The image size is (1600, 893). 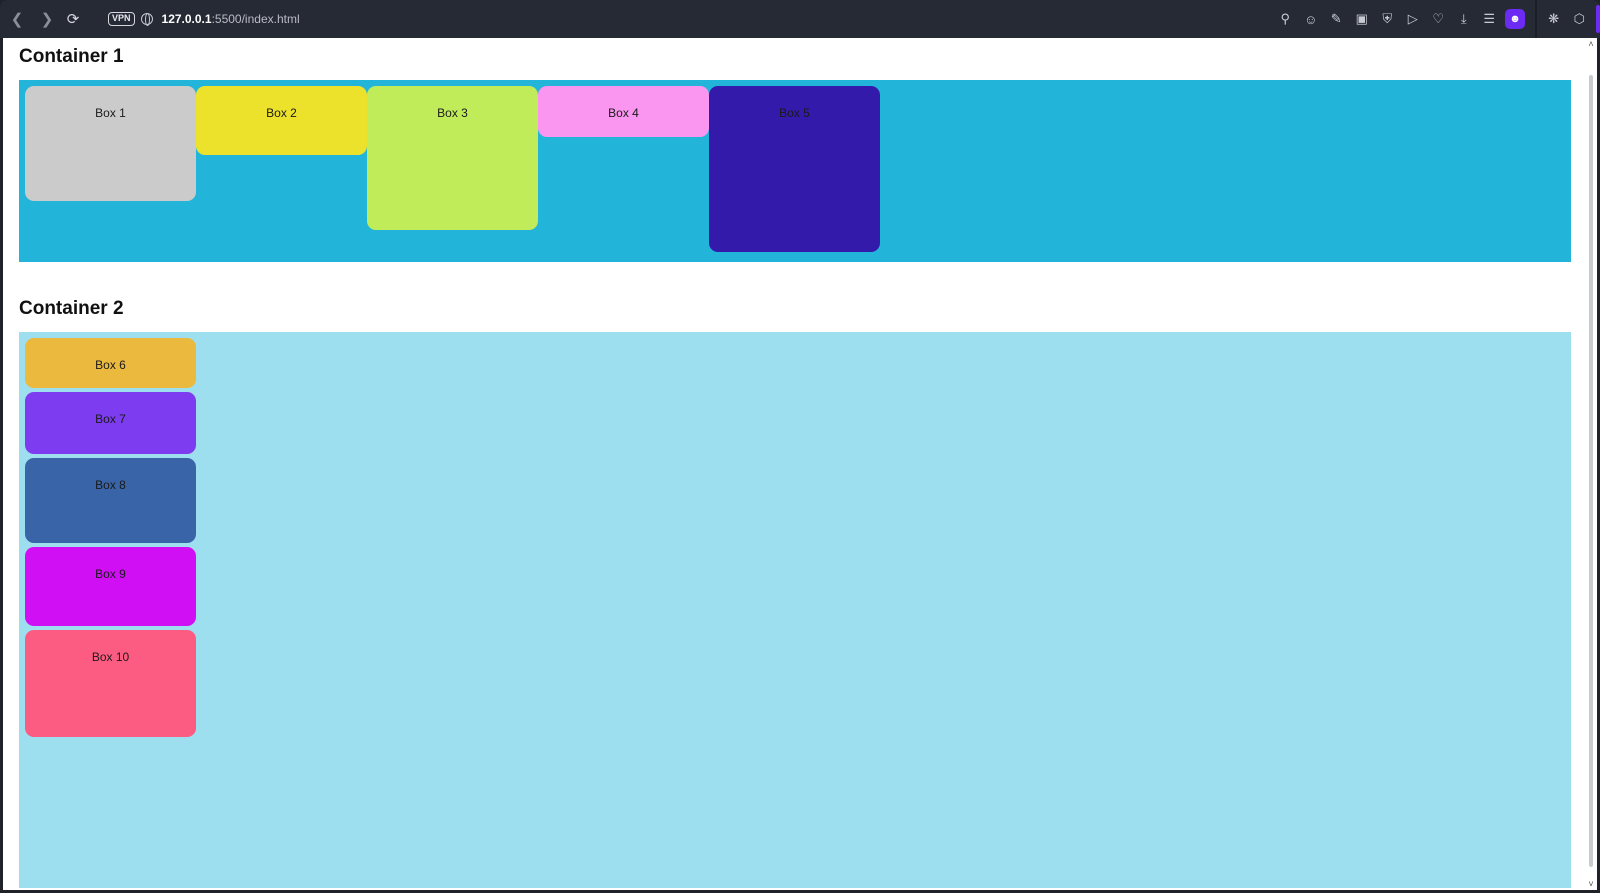 I want to click on search-icon: ⚲, so click(x=1286, y=19).